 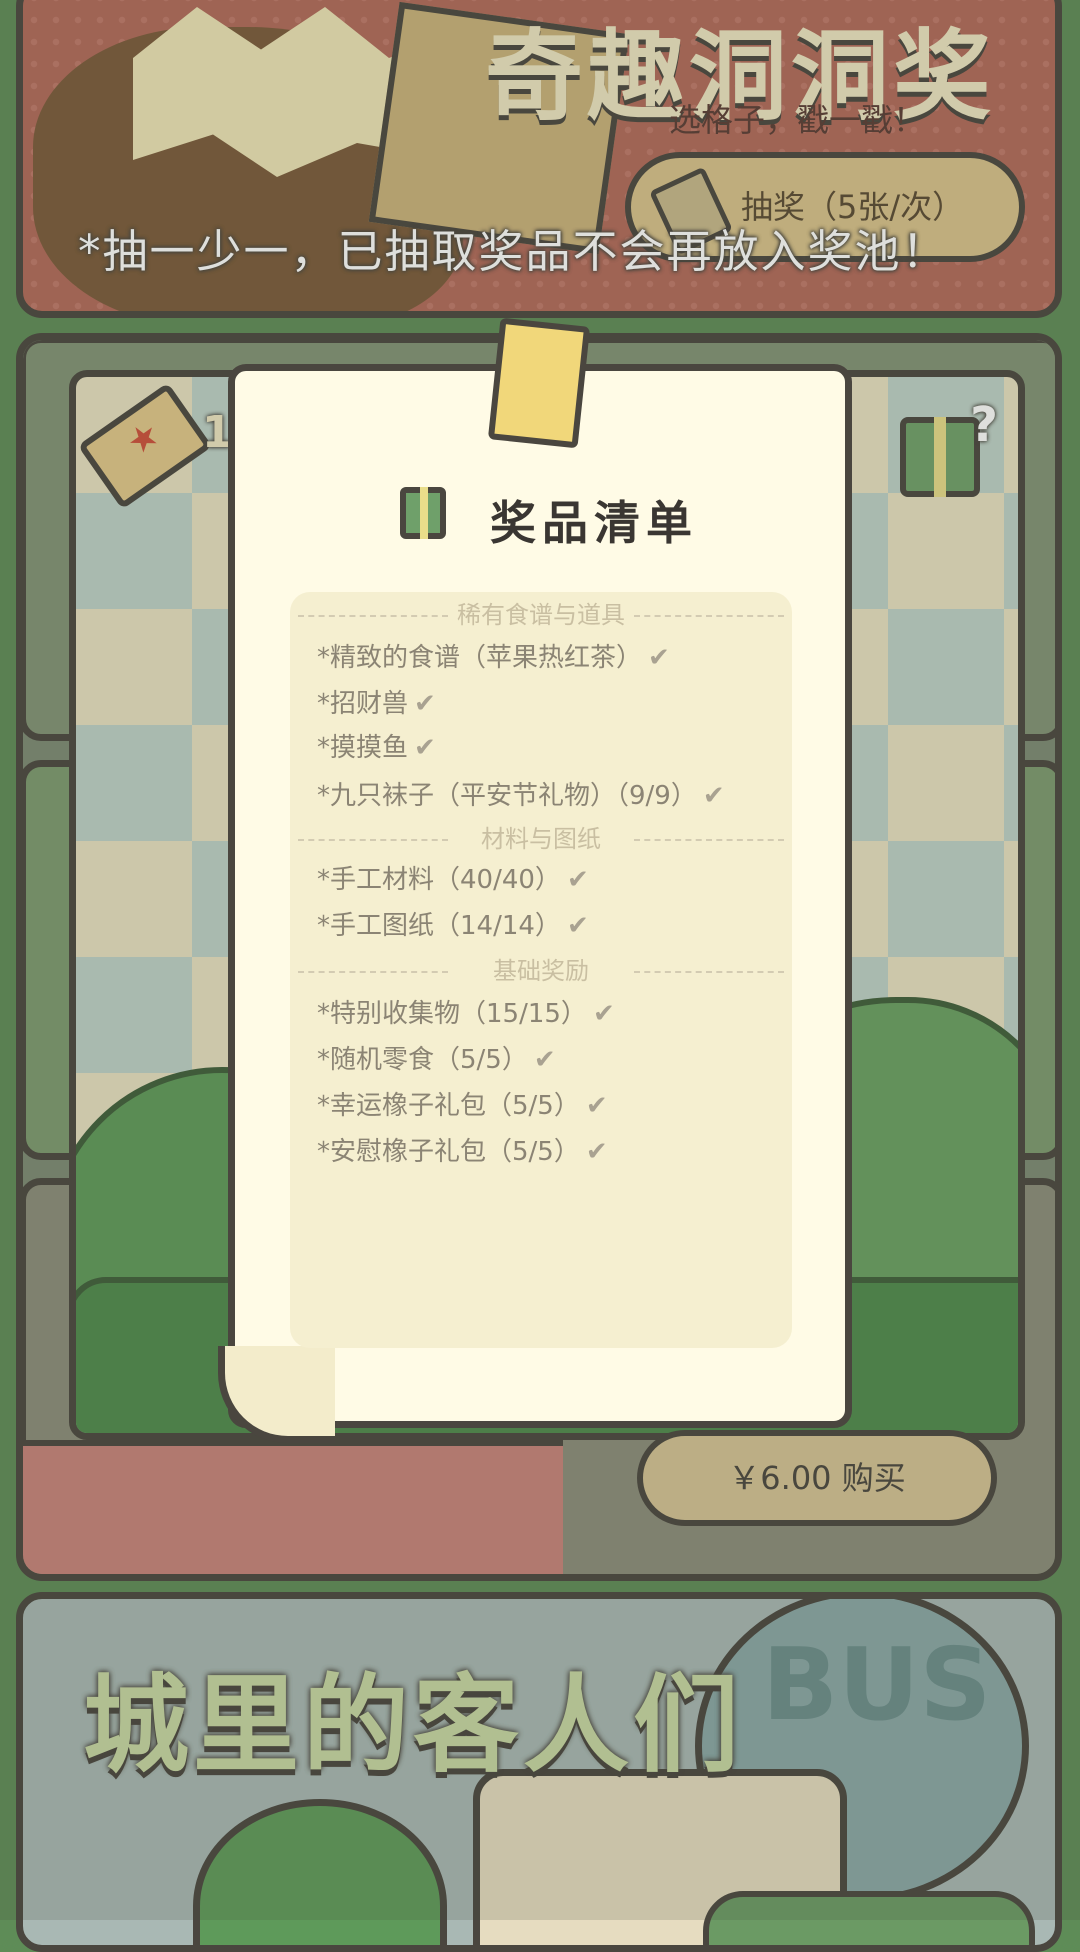 I want to click on prize-list-header: 奖品清单, so click(x=550, y=518).